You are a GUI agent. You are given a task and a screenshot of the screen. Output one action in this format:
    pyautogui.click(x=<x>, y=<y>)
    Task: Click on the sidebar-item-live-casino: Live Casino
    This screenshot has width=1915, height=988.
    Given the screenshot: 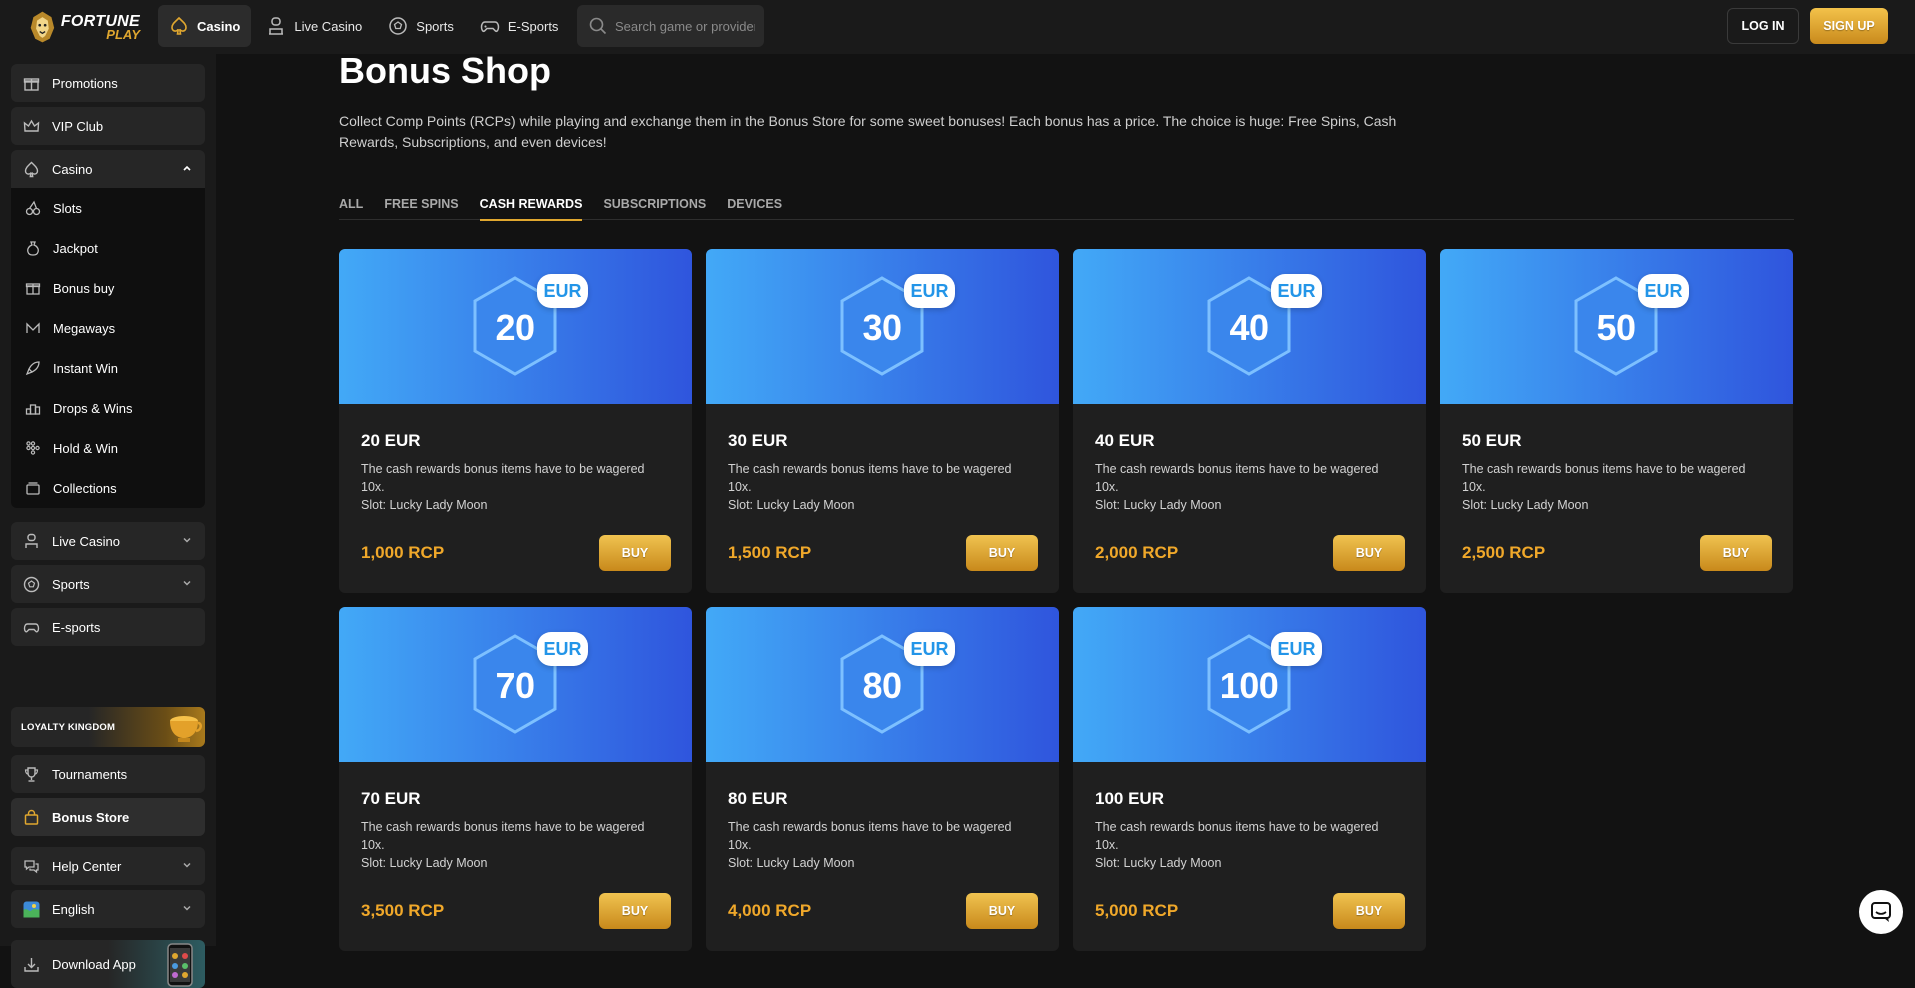 What is the action you would take?
    pyautogui.click(x=108, y=541)
    